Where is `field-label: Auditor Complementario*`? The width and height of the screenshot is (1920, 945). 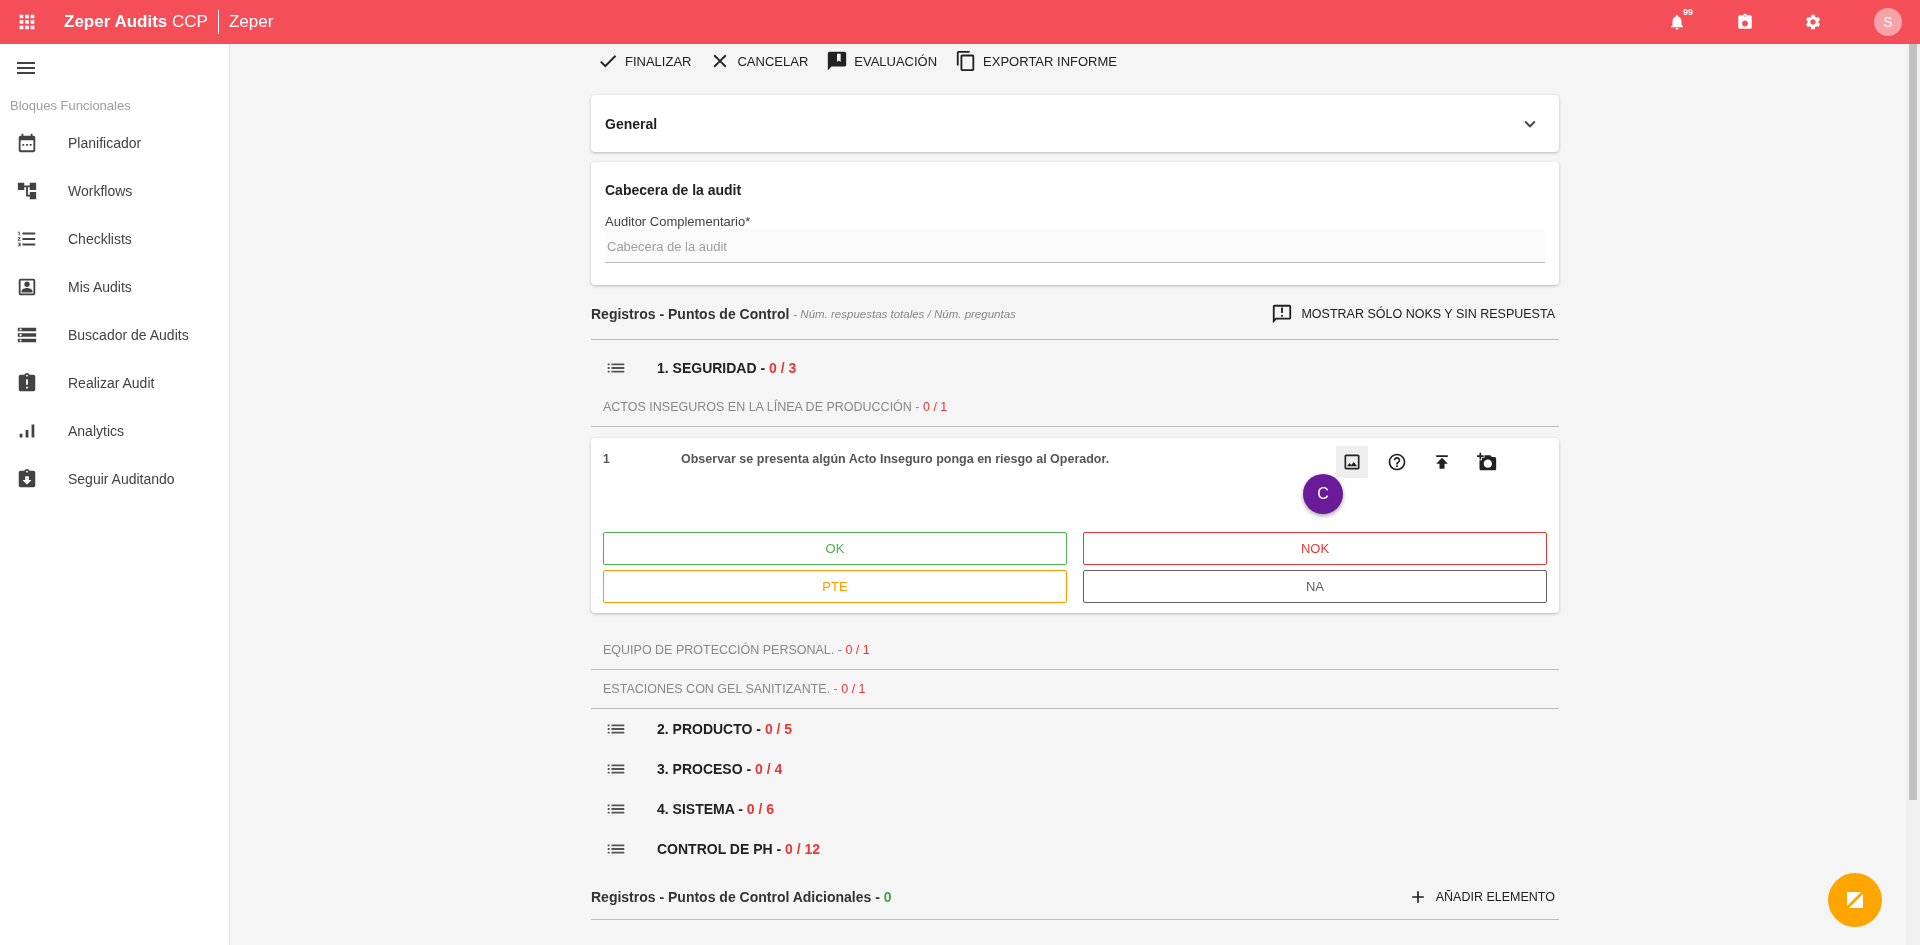 field-label: Auditor Complementario* is located at coordinates (678, 221).